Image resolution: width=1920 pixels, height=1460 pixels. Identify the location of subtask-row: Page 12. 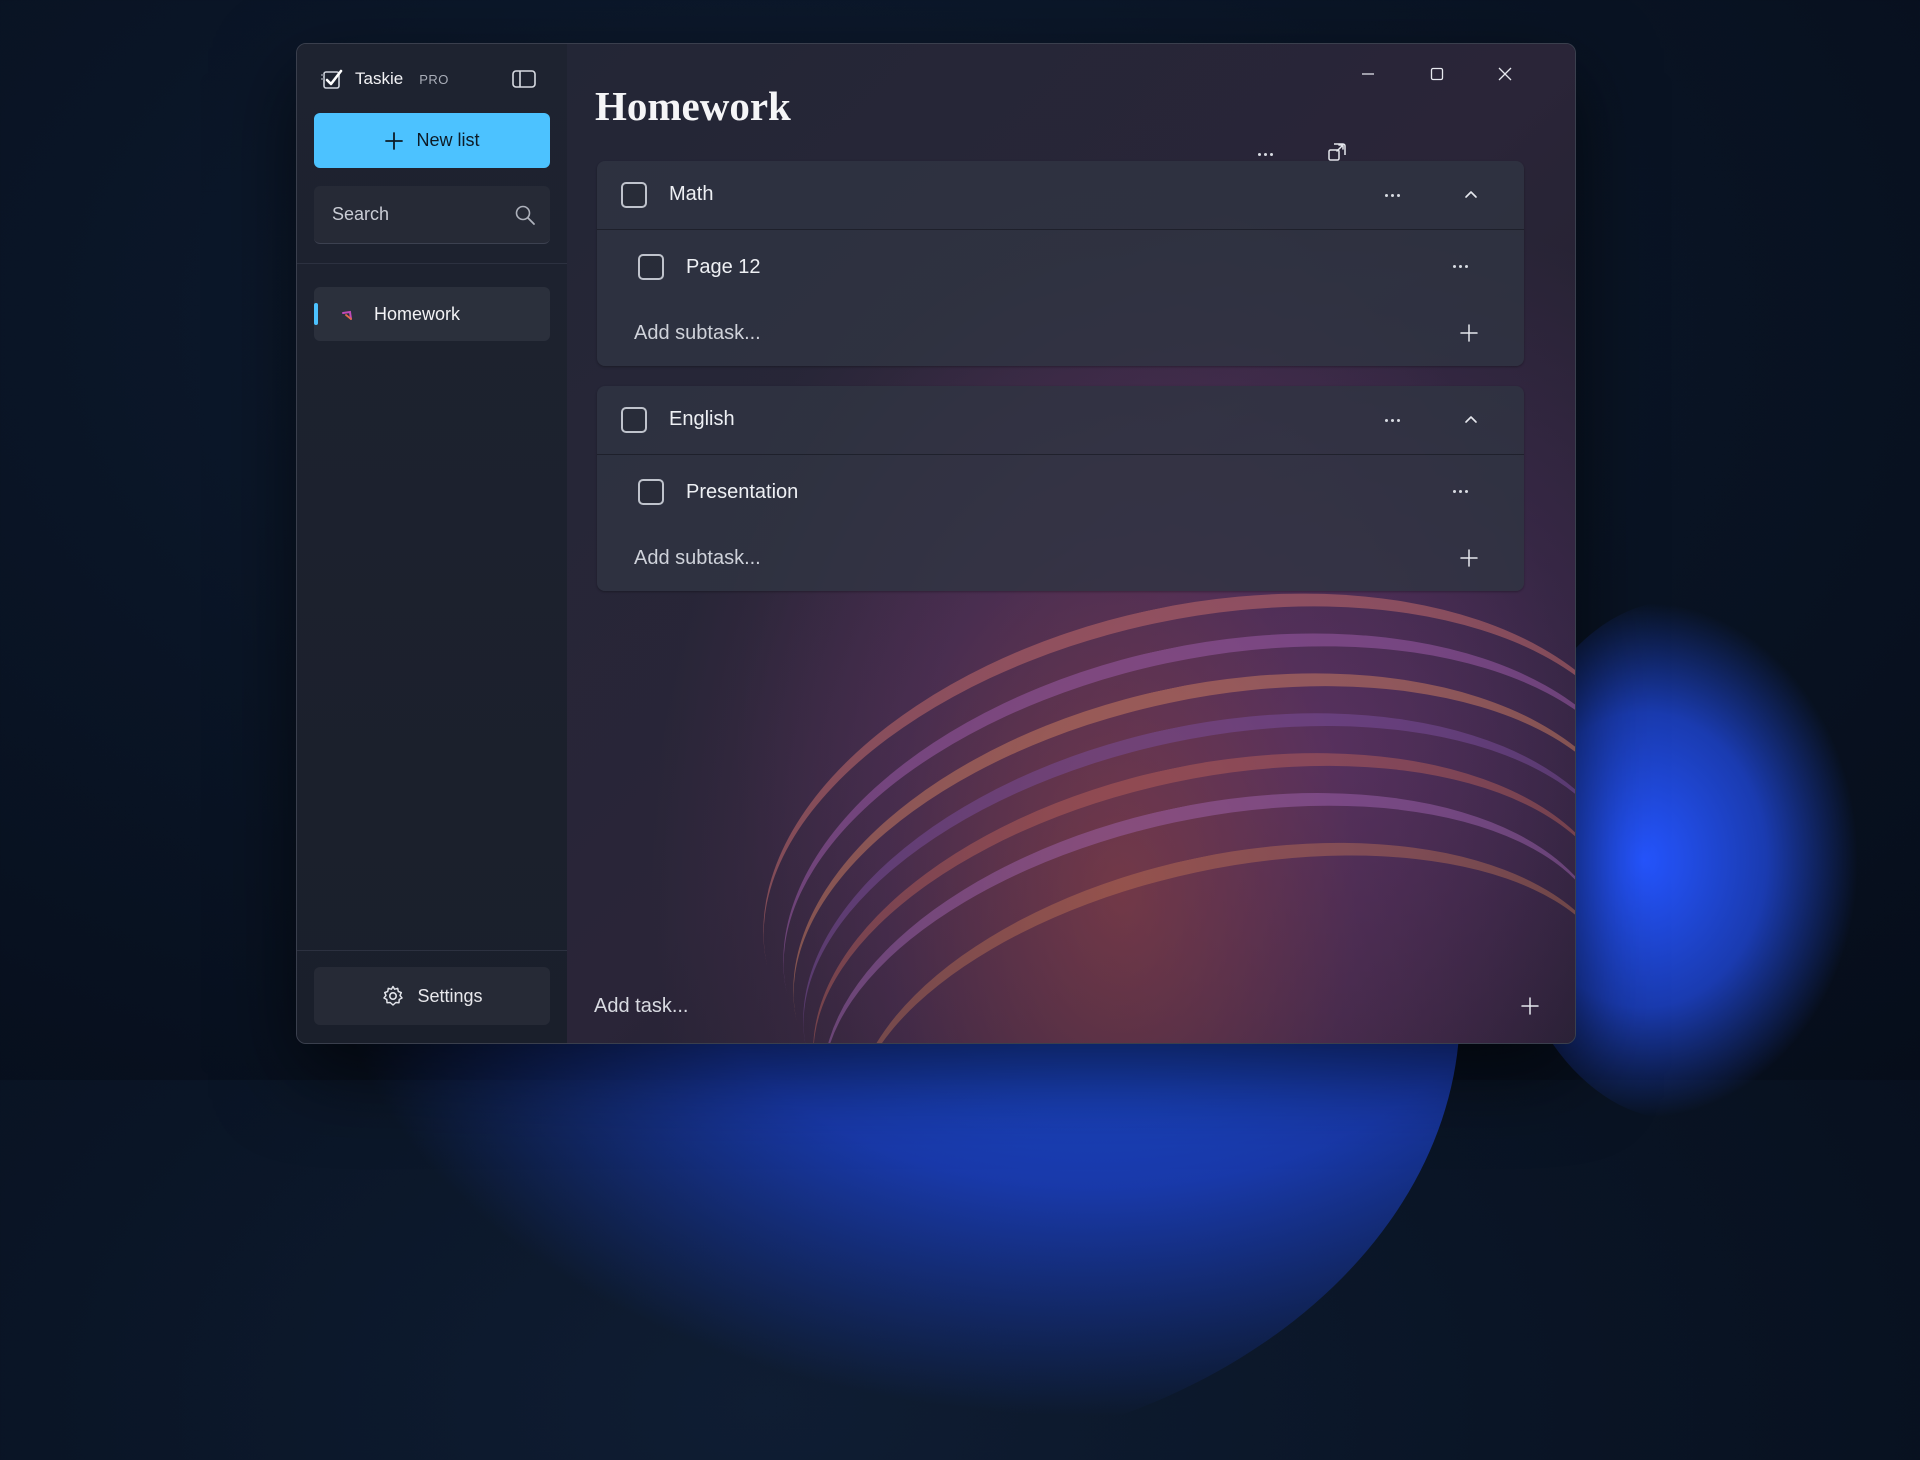
(1060, 266).